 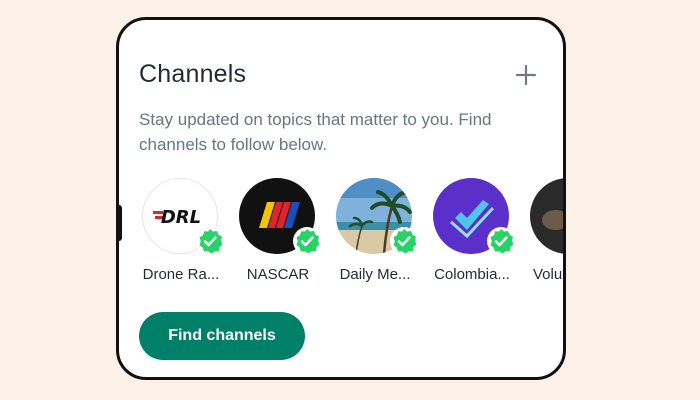 What do you see at coordinates (546, 216) in the screenshot?
I see `volun-photo-avatar` at bounding box center [546, 216].